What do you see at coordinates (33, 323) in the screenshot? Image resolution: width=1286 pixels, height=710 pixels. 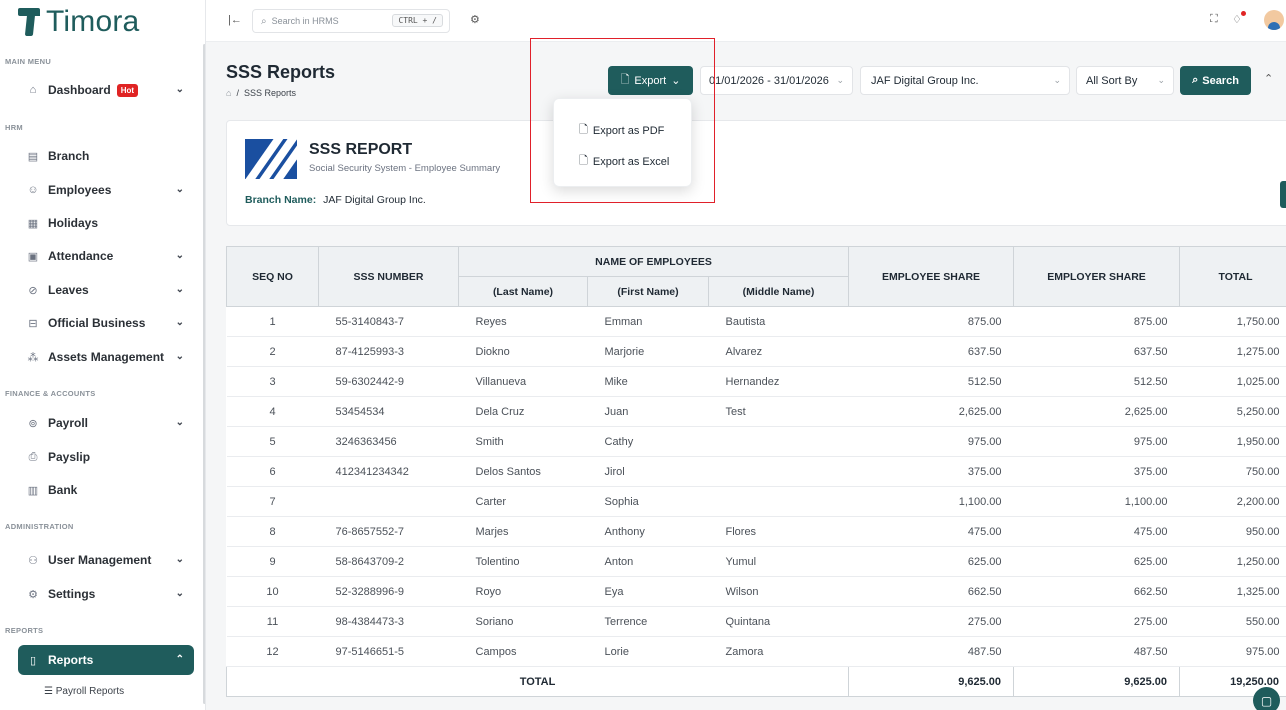 I see `briefcase-icon: ⊟` at bounding box center [33, 323].